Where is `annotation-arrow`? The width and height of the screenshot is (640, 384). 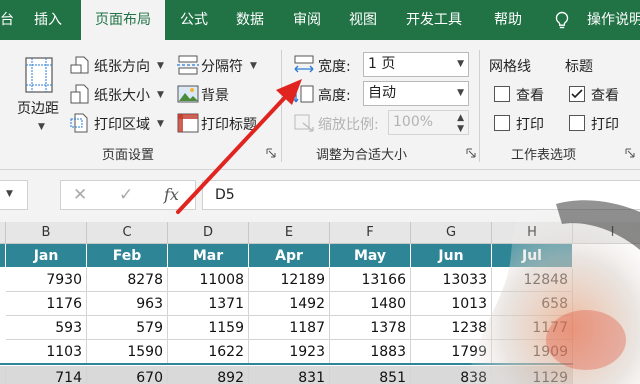 annotation-arrow is located at coordinates (239, 146).